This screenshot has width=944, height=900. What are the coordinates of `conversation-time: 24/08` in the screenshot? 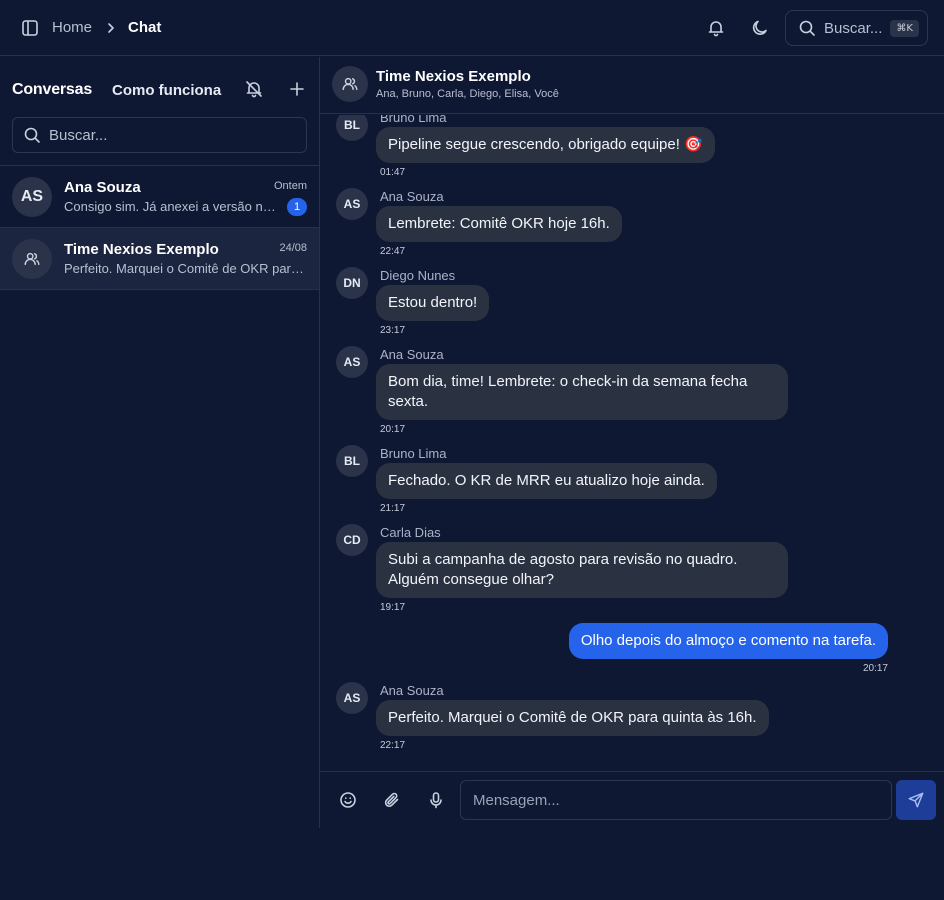 It's located at (293, 248).